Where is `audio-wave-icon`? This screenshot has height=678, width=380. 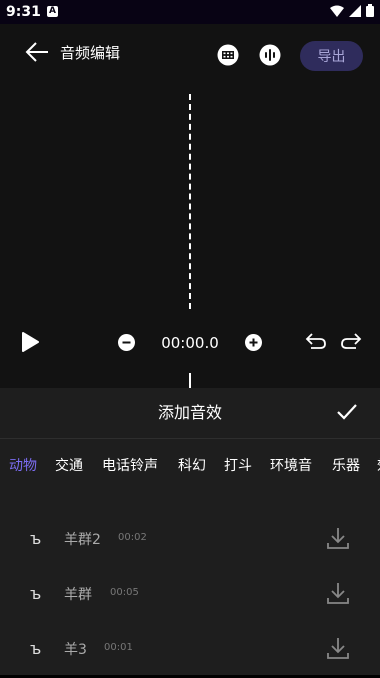 audio-wave-icon is located at coordinates (270, 55).